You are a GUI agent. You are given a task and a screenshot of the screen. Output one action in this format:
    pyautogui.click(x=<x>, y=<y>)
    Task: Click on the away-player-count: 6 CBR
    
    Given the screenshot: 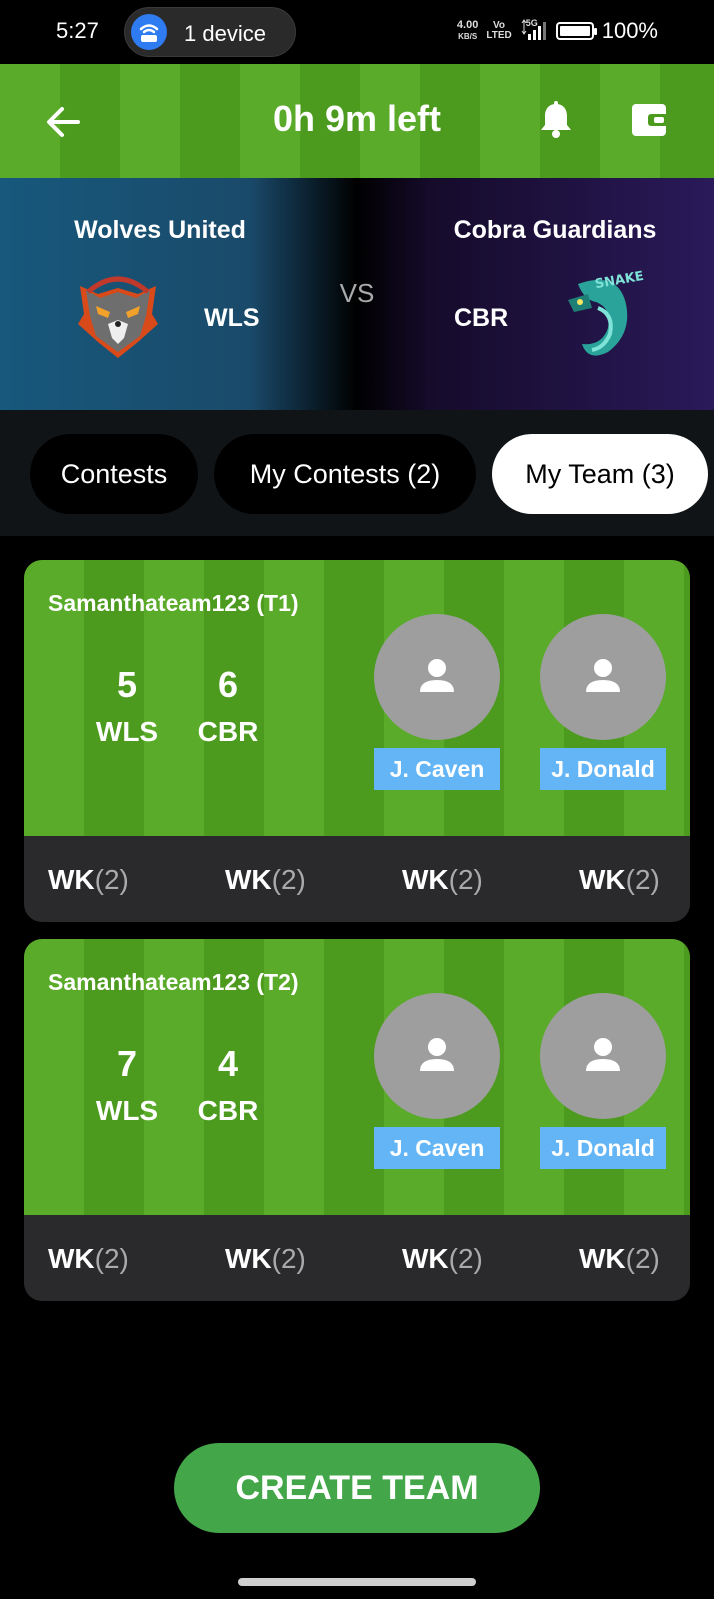 What is the action you would take?
    pyautogui.click(x=228, y=706)
    